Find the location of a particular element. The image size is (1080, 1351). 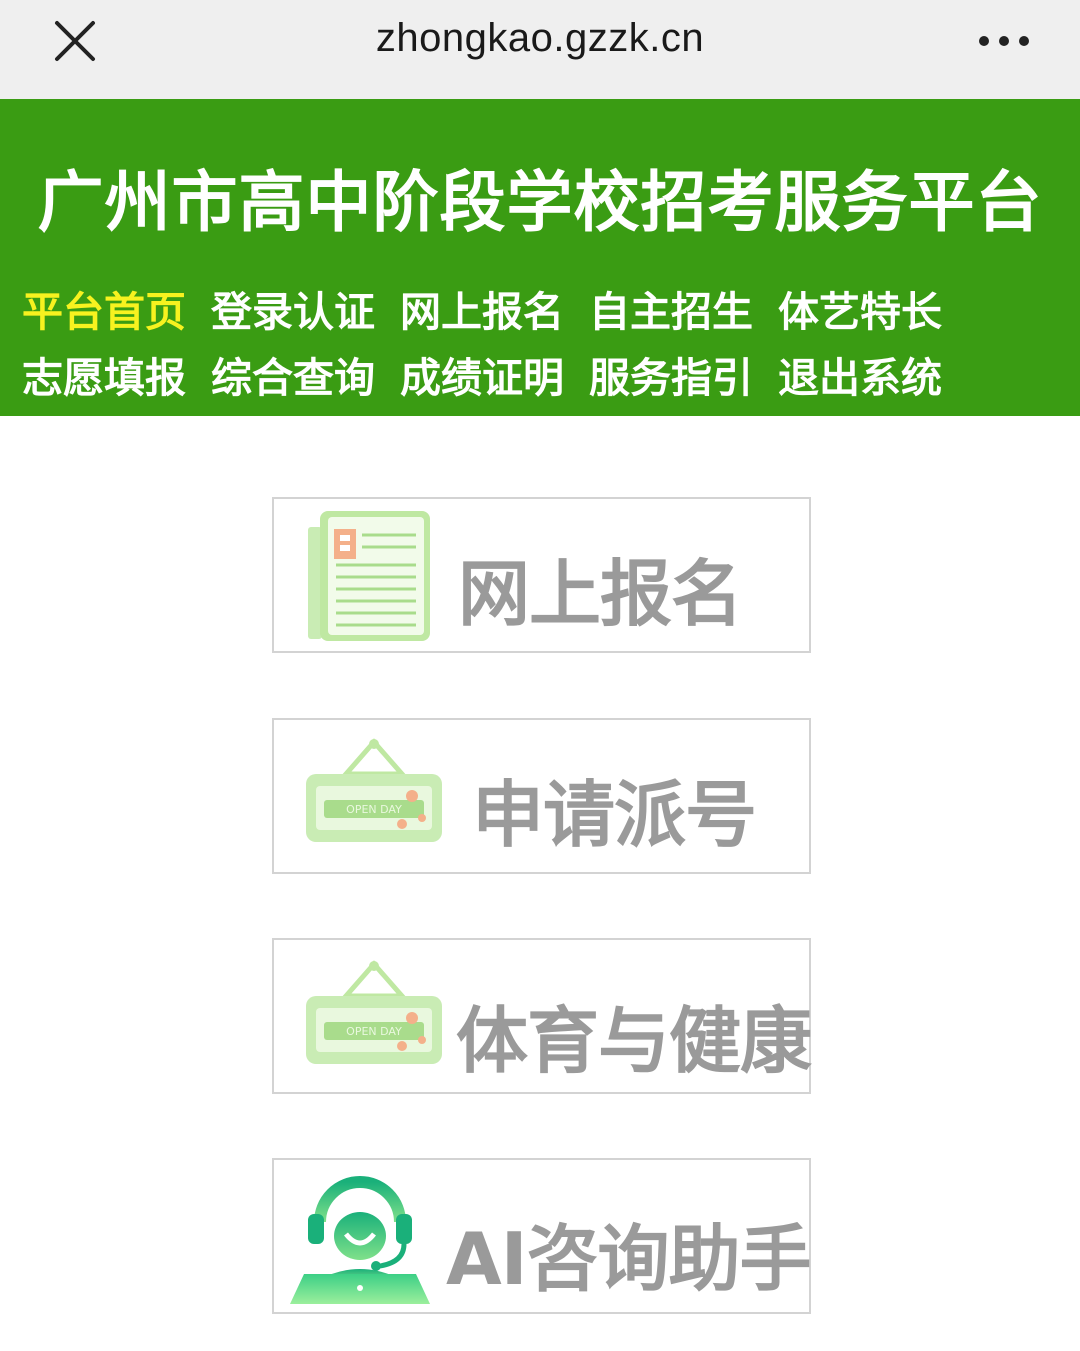

browser-top-bar: zhongkao.gzzk.cn is located at coordinates (540, 49).